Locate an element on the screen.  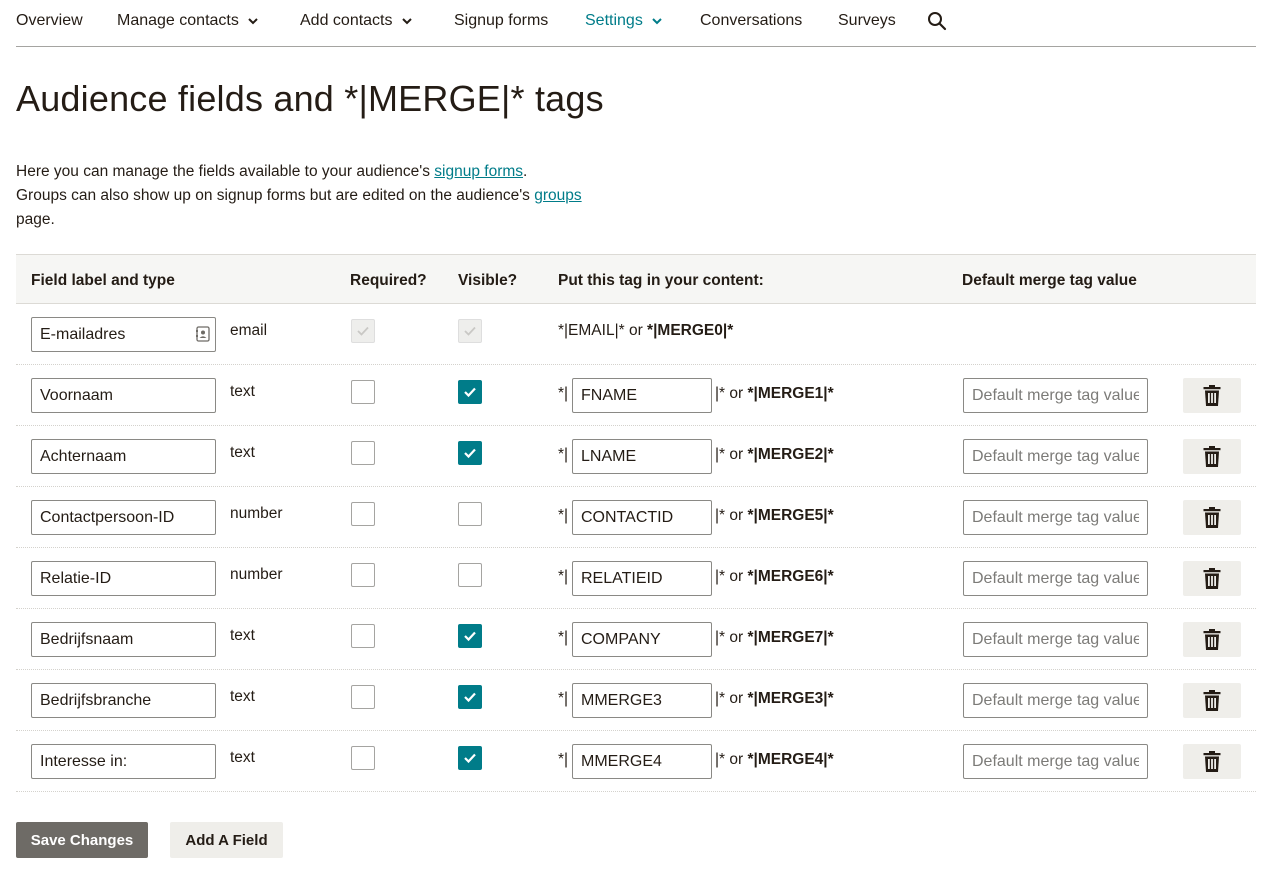
save-changes-button: Save Changes is located at coordinates (82, 840).